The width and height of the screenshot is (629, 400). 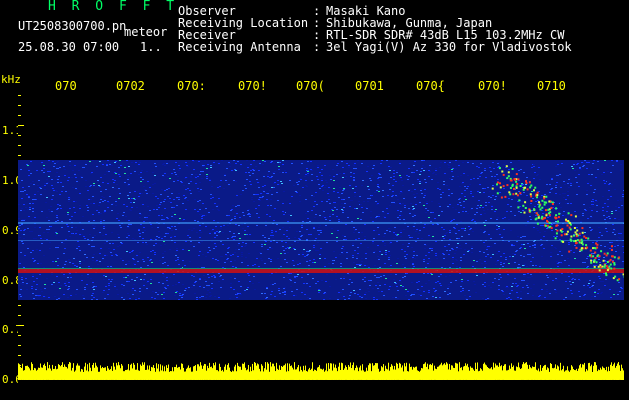 I want to click on date-time: 25.08.30 07:00, so click(x=69, y=47).